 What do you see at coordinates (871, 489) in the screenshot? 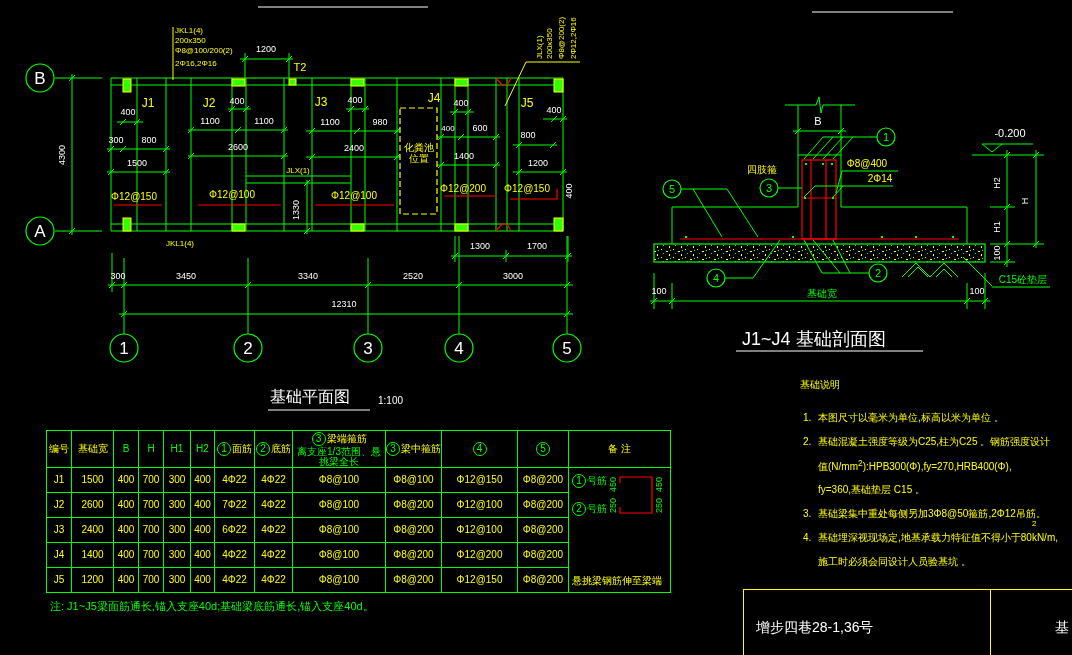
I see `note-text: fy=360,基础垫层 C15 。` at bounding box center [871, 489].